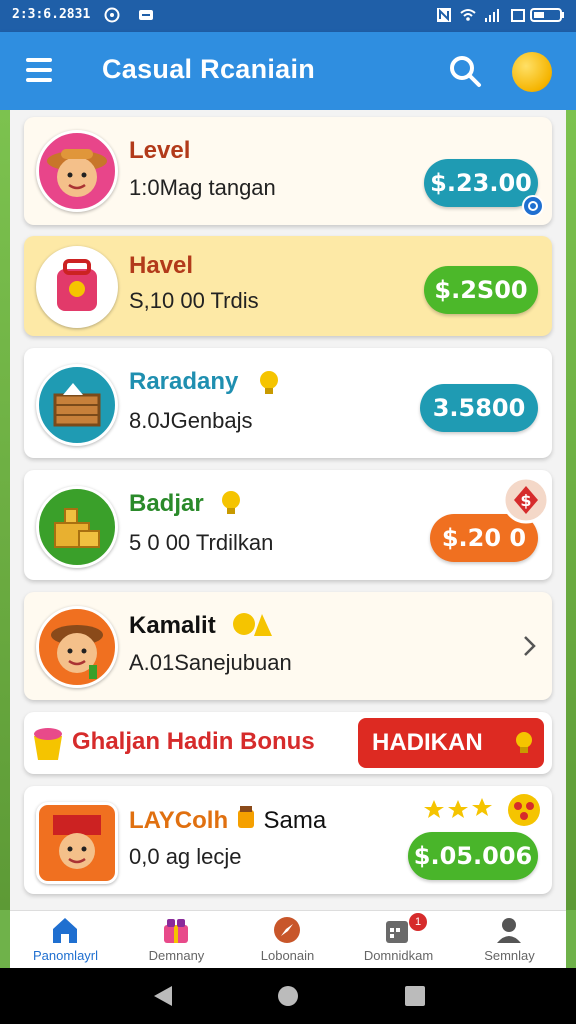 Image resolution: width=576 pixels, height=1024 pixels. What do you see at coordinates (481, 290) in the screenshot?
I see `amount-button: $.2S00` at bounding box center [481, 290].